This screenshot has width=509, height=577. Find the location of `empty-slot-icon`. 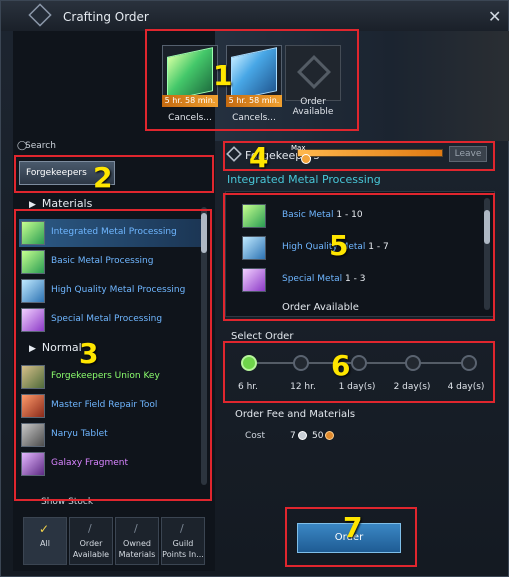

empty-slot-icon is located at coordinates (314, 72).